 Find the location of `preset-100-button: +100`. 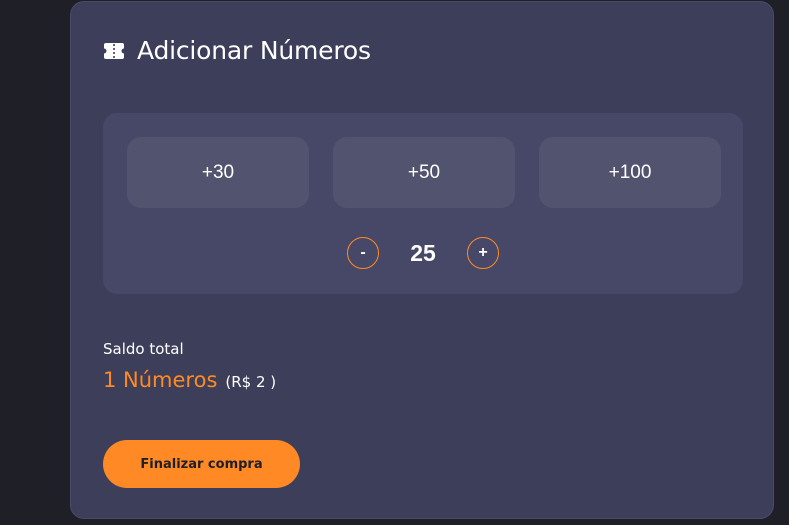

preset-100-button: +100 is located at coordinates (630, 172).